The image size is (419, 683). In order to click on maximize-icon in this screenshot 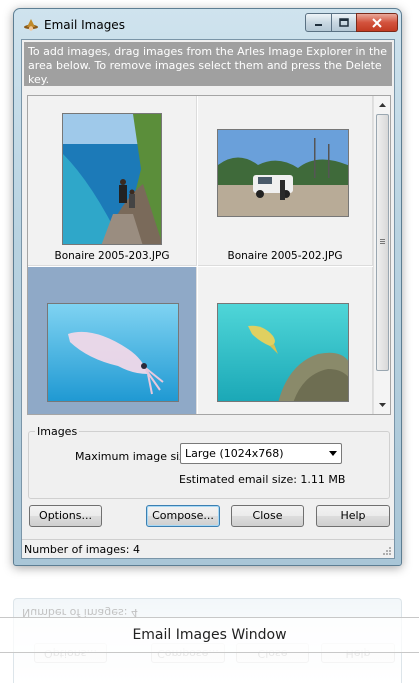, I will do `click(344, 22)`.